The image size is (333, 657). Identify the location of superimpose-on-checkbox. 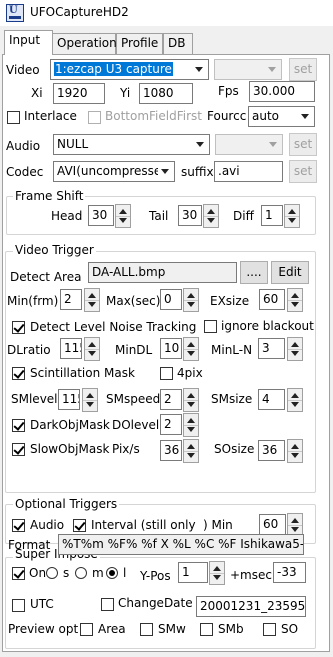
(18, 573).